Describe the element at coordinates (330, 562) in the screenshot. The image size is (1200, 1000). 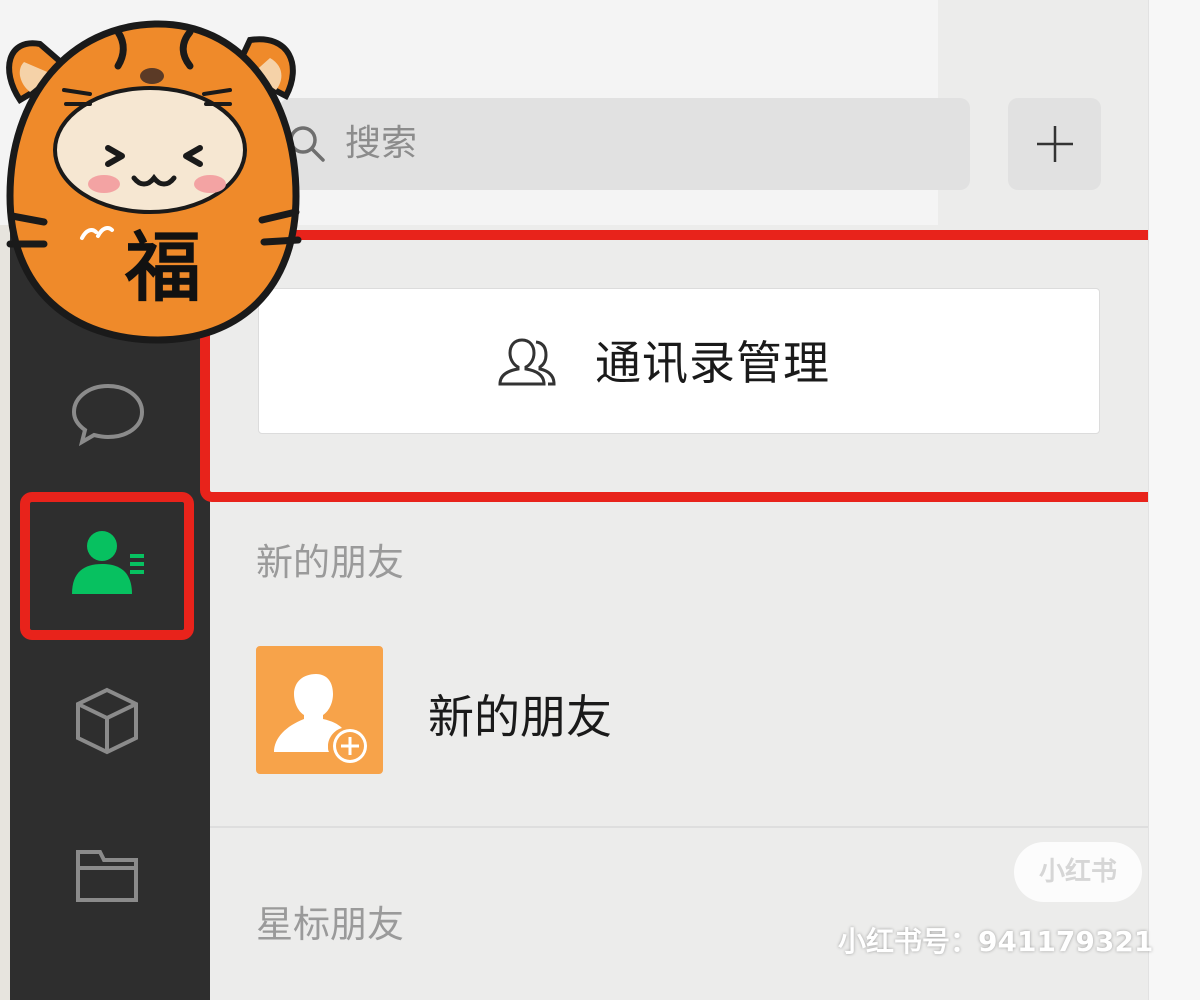
I see `section-header-new-friends: 新的朋友` at that location.